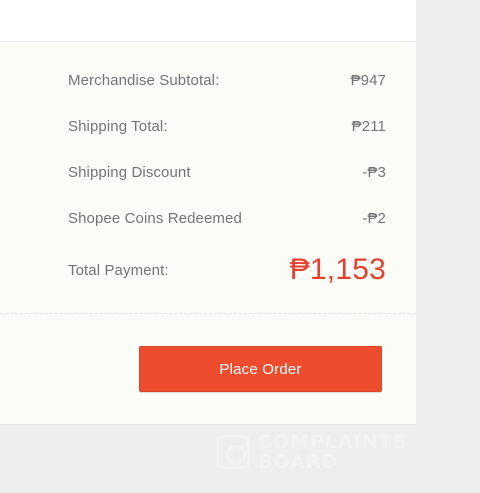 This screenshot has width=480, height=493. I want to click on coins-redeemed-row: Shopee Coins Redeemed -₱2, so click(227, 218).